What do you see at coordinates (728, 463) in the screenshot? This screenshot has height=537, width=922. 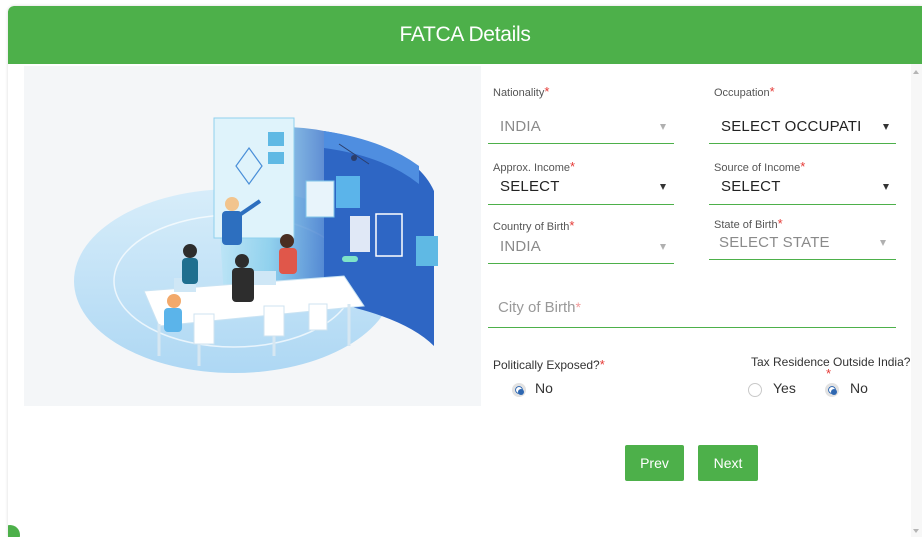 I see `next-button: Next` at bounding box center [728, 463].